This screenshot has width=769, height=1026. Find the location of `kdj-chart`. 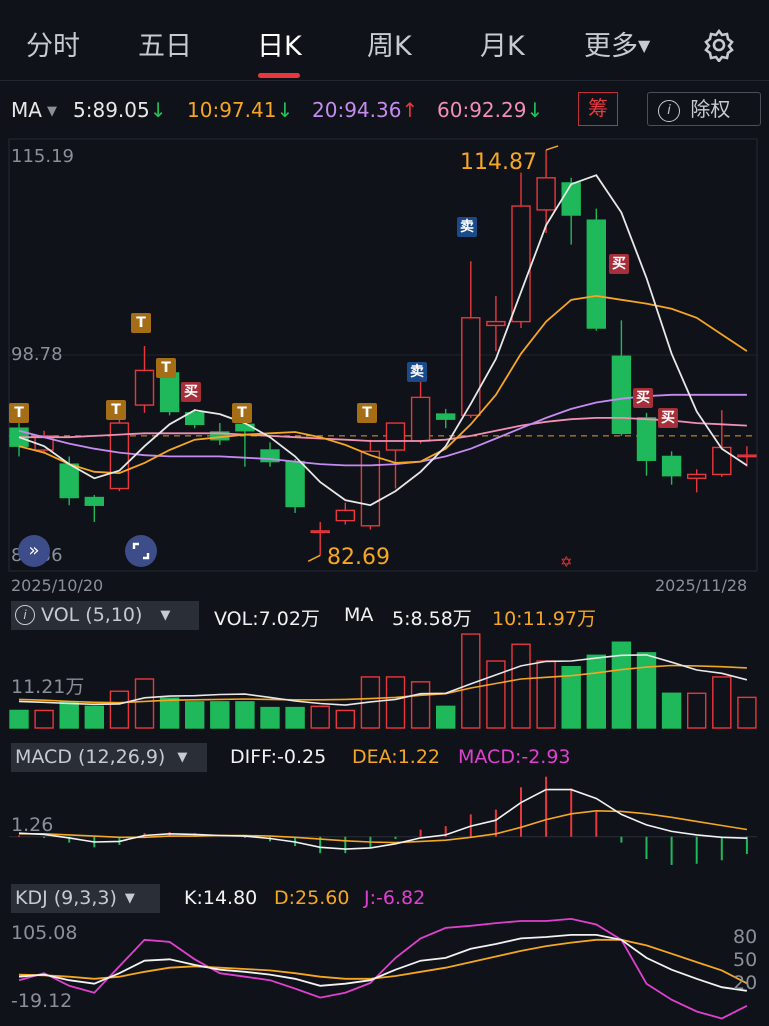

kdj-chart is located at coordinates (384, 970).